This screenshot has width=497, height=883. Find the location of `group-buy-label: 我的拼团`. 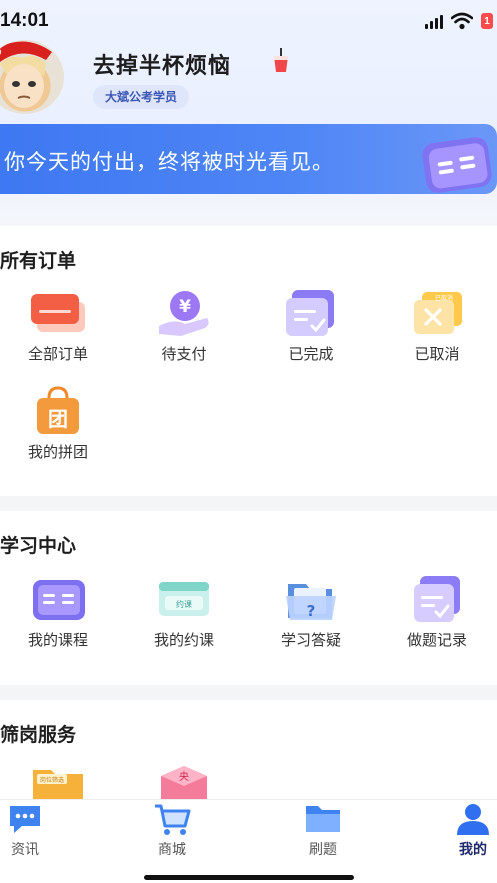

group-buy-label: 我的拼团 is located at coordinates (57, 452).